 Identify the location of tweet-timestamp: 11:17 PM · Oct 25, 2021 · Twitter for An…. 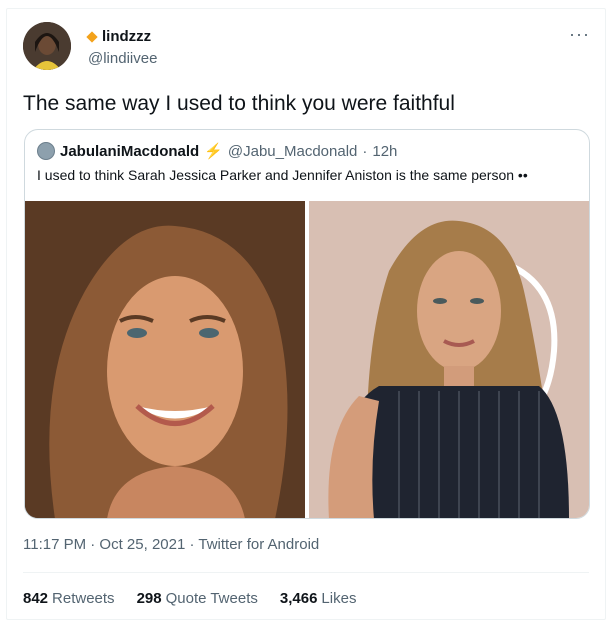
(171, 544).